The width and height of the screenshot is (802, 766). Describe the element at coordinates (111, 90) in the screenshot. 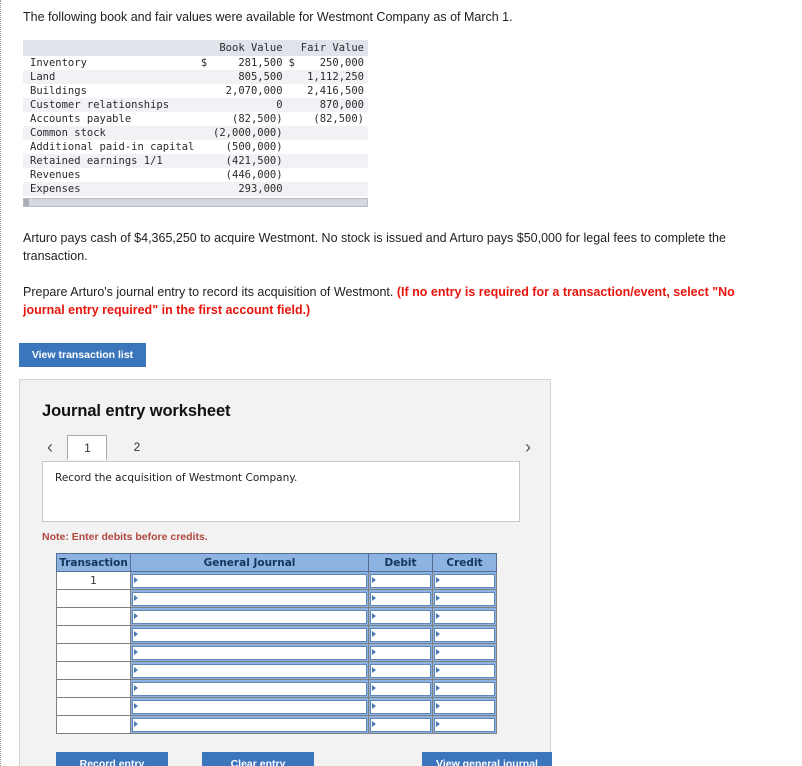

I see `fact-row-label: Buildings` at that location.